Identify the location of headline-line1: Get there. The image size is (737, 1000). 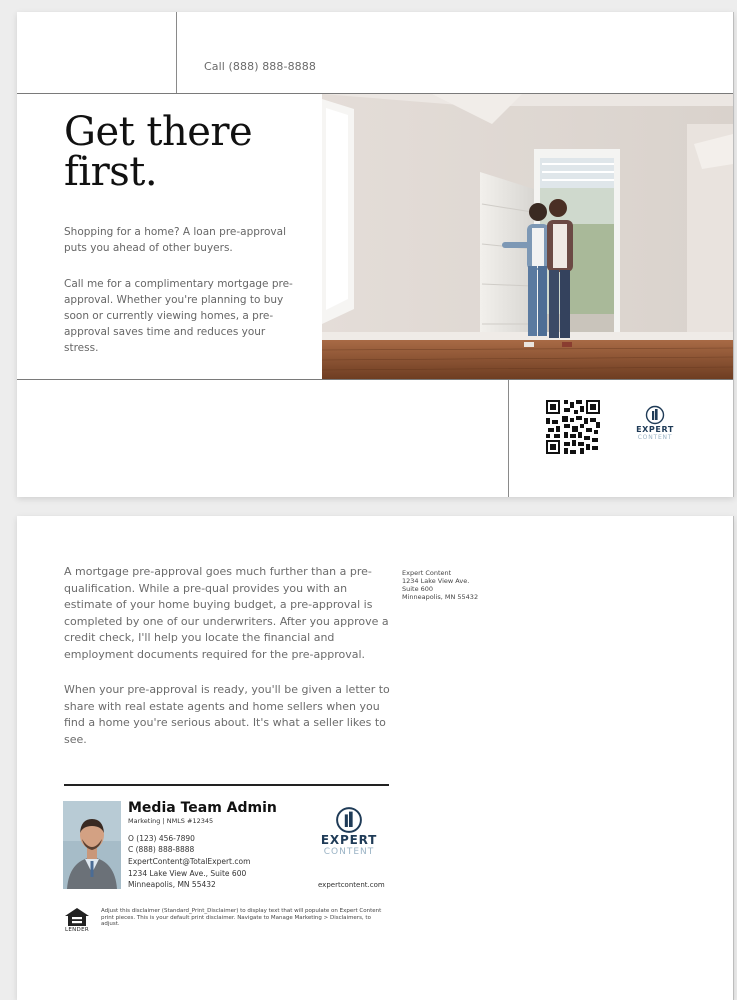
(158, 132).